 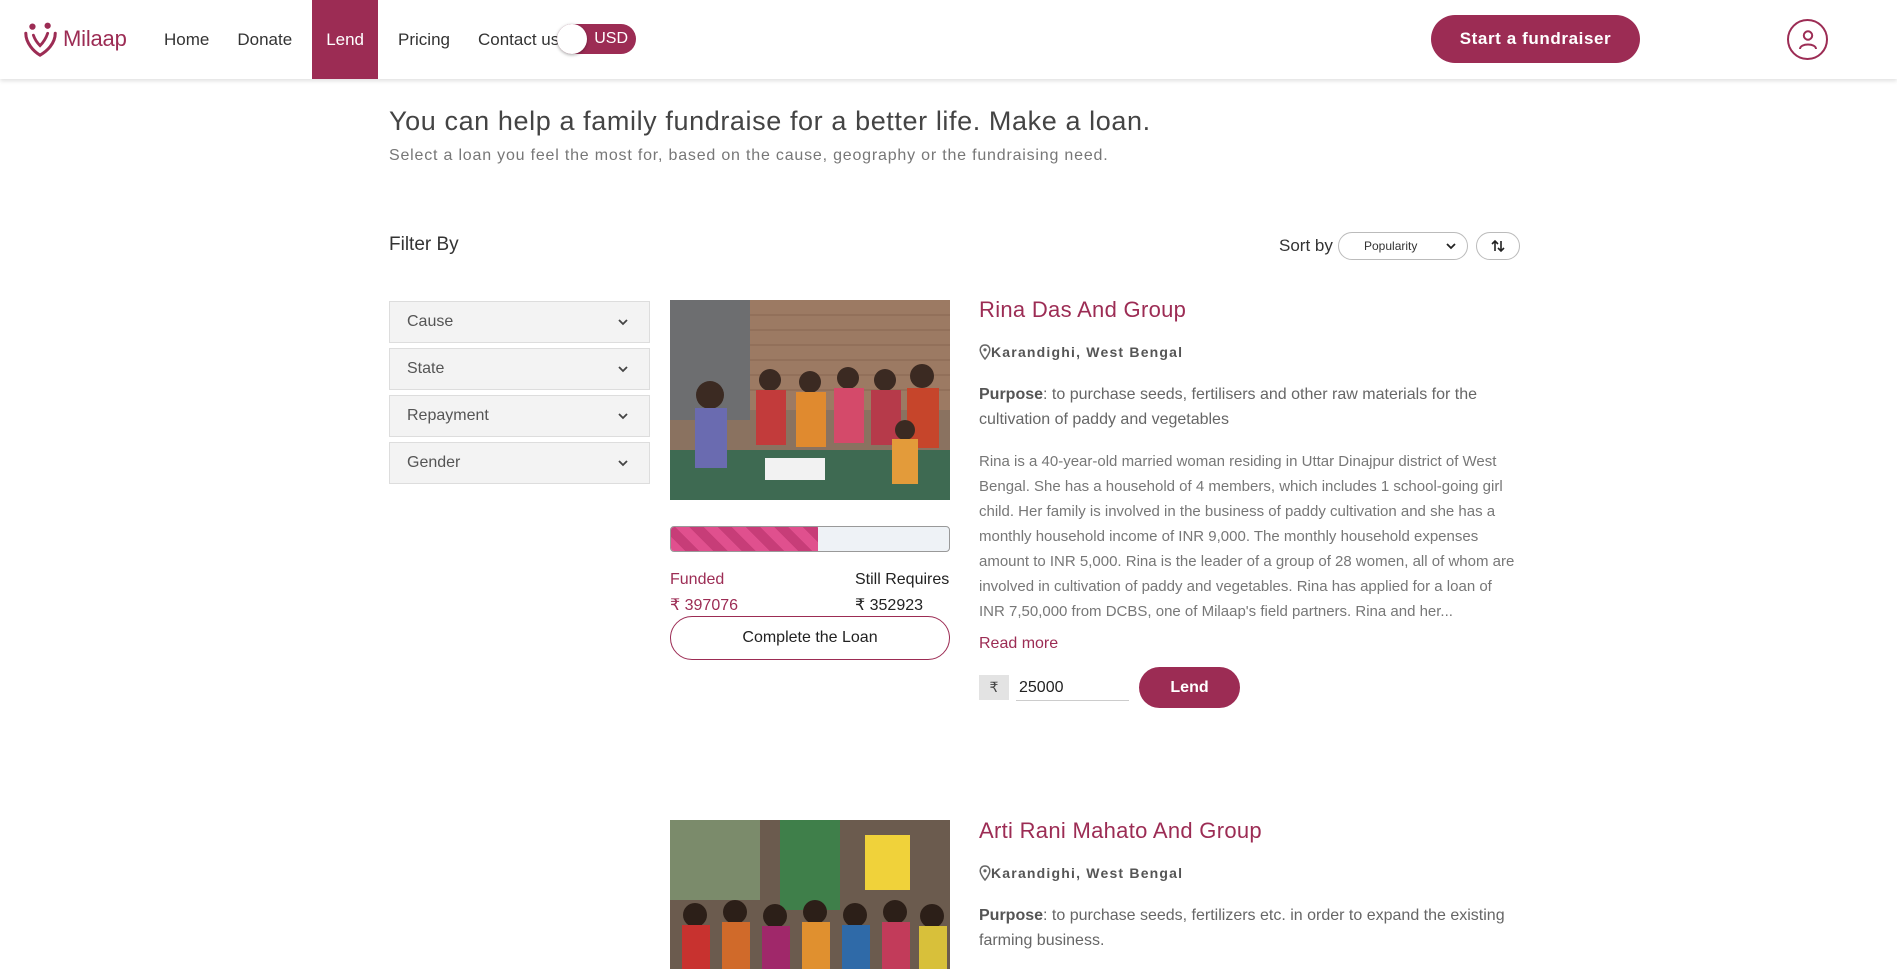 I want to click on milaap-logo-icon, so click(x=40, y=39).